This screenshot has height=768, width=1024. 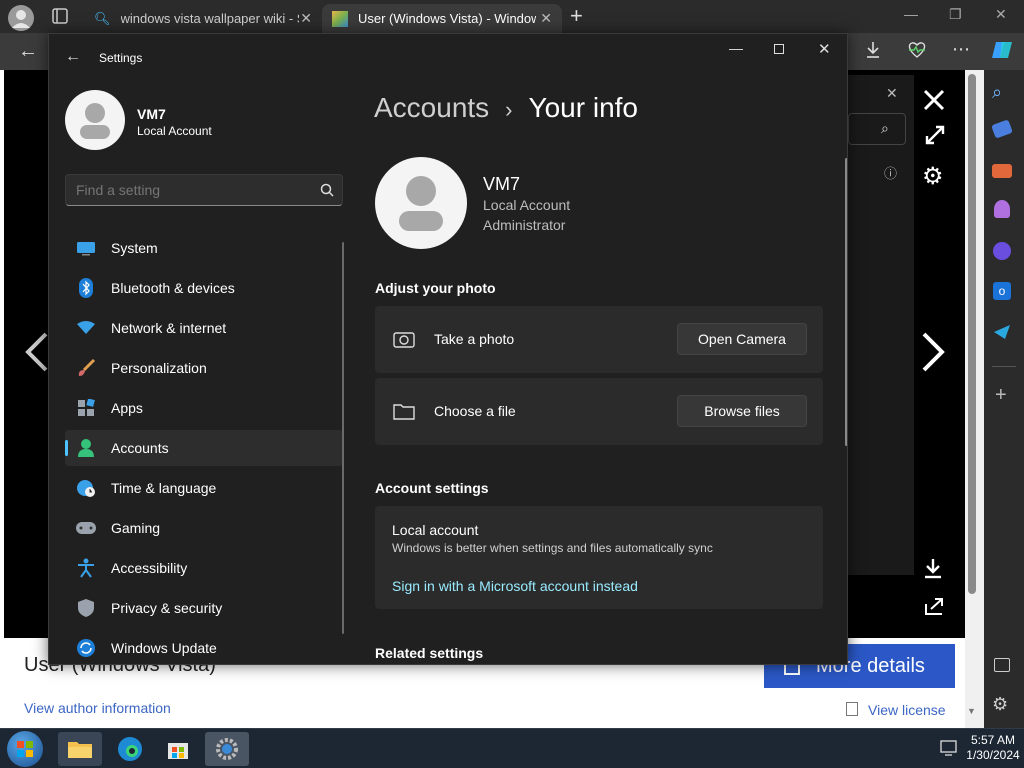 What do you see at coordinates (779, 49) in the screenshot?
I see `maximize-icon` at bounding box center [779, 49].